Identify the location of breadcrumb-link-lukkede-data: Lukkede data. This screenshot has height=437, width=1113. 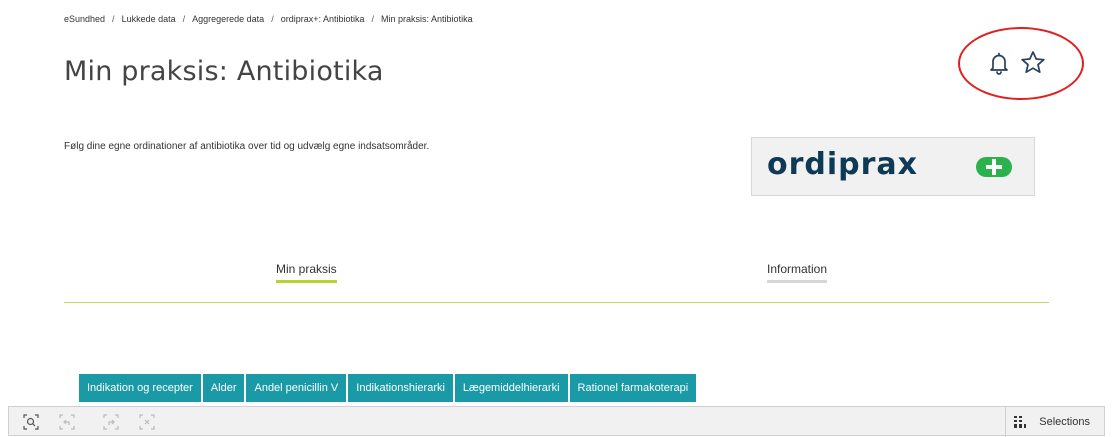
(149, 19).